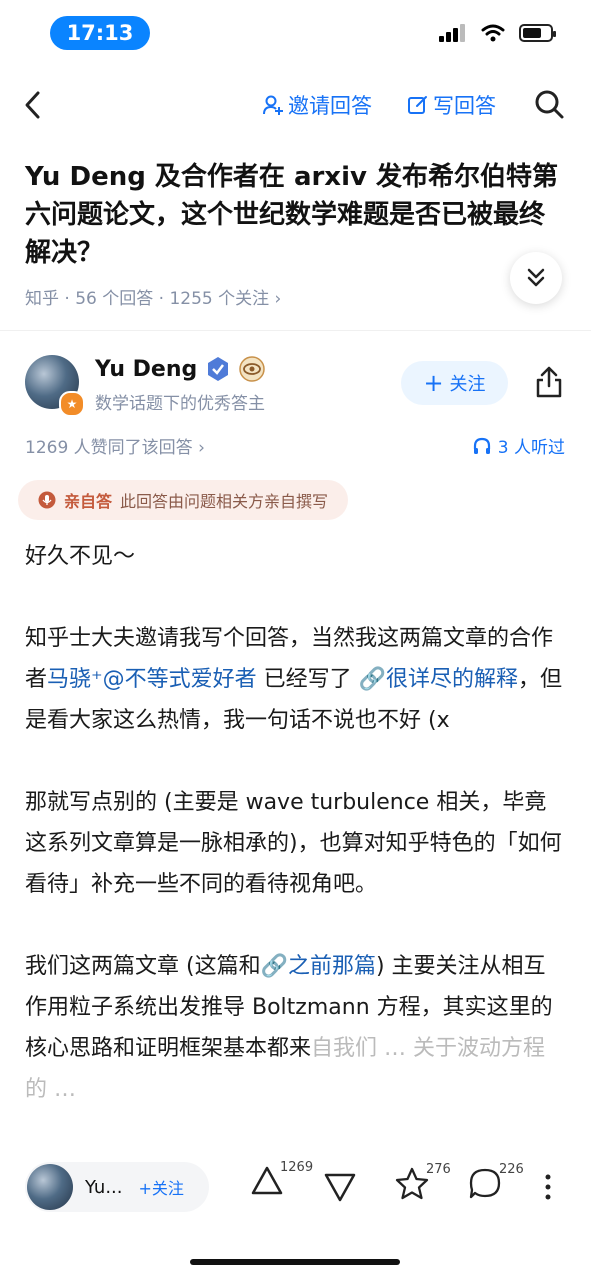 The image size is (591, 1280). I want to click on question-meta: 知乎 · 56 个回答 · 1255 个关注 ›, so click(153, 296).